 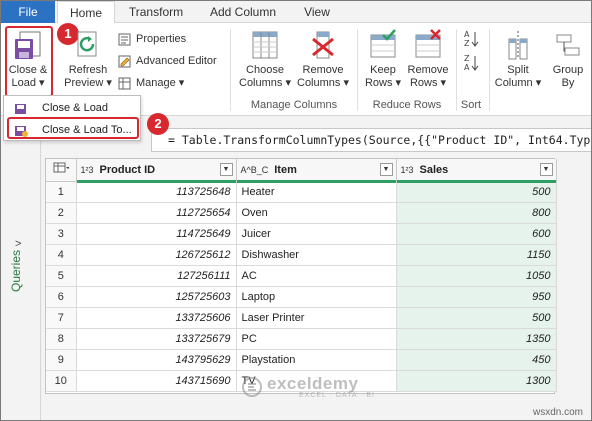 I want to click on chevron-right-icon: >, so click(x=18, y=244).